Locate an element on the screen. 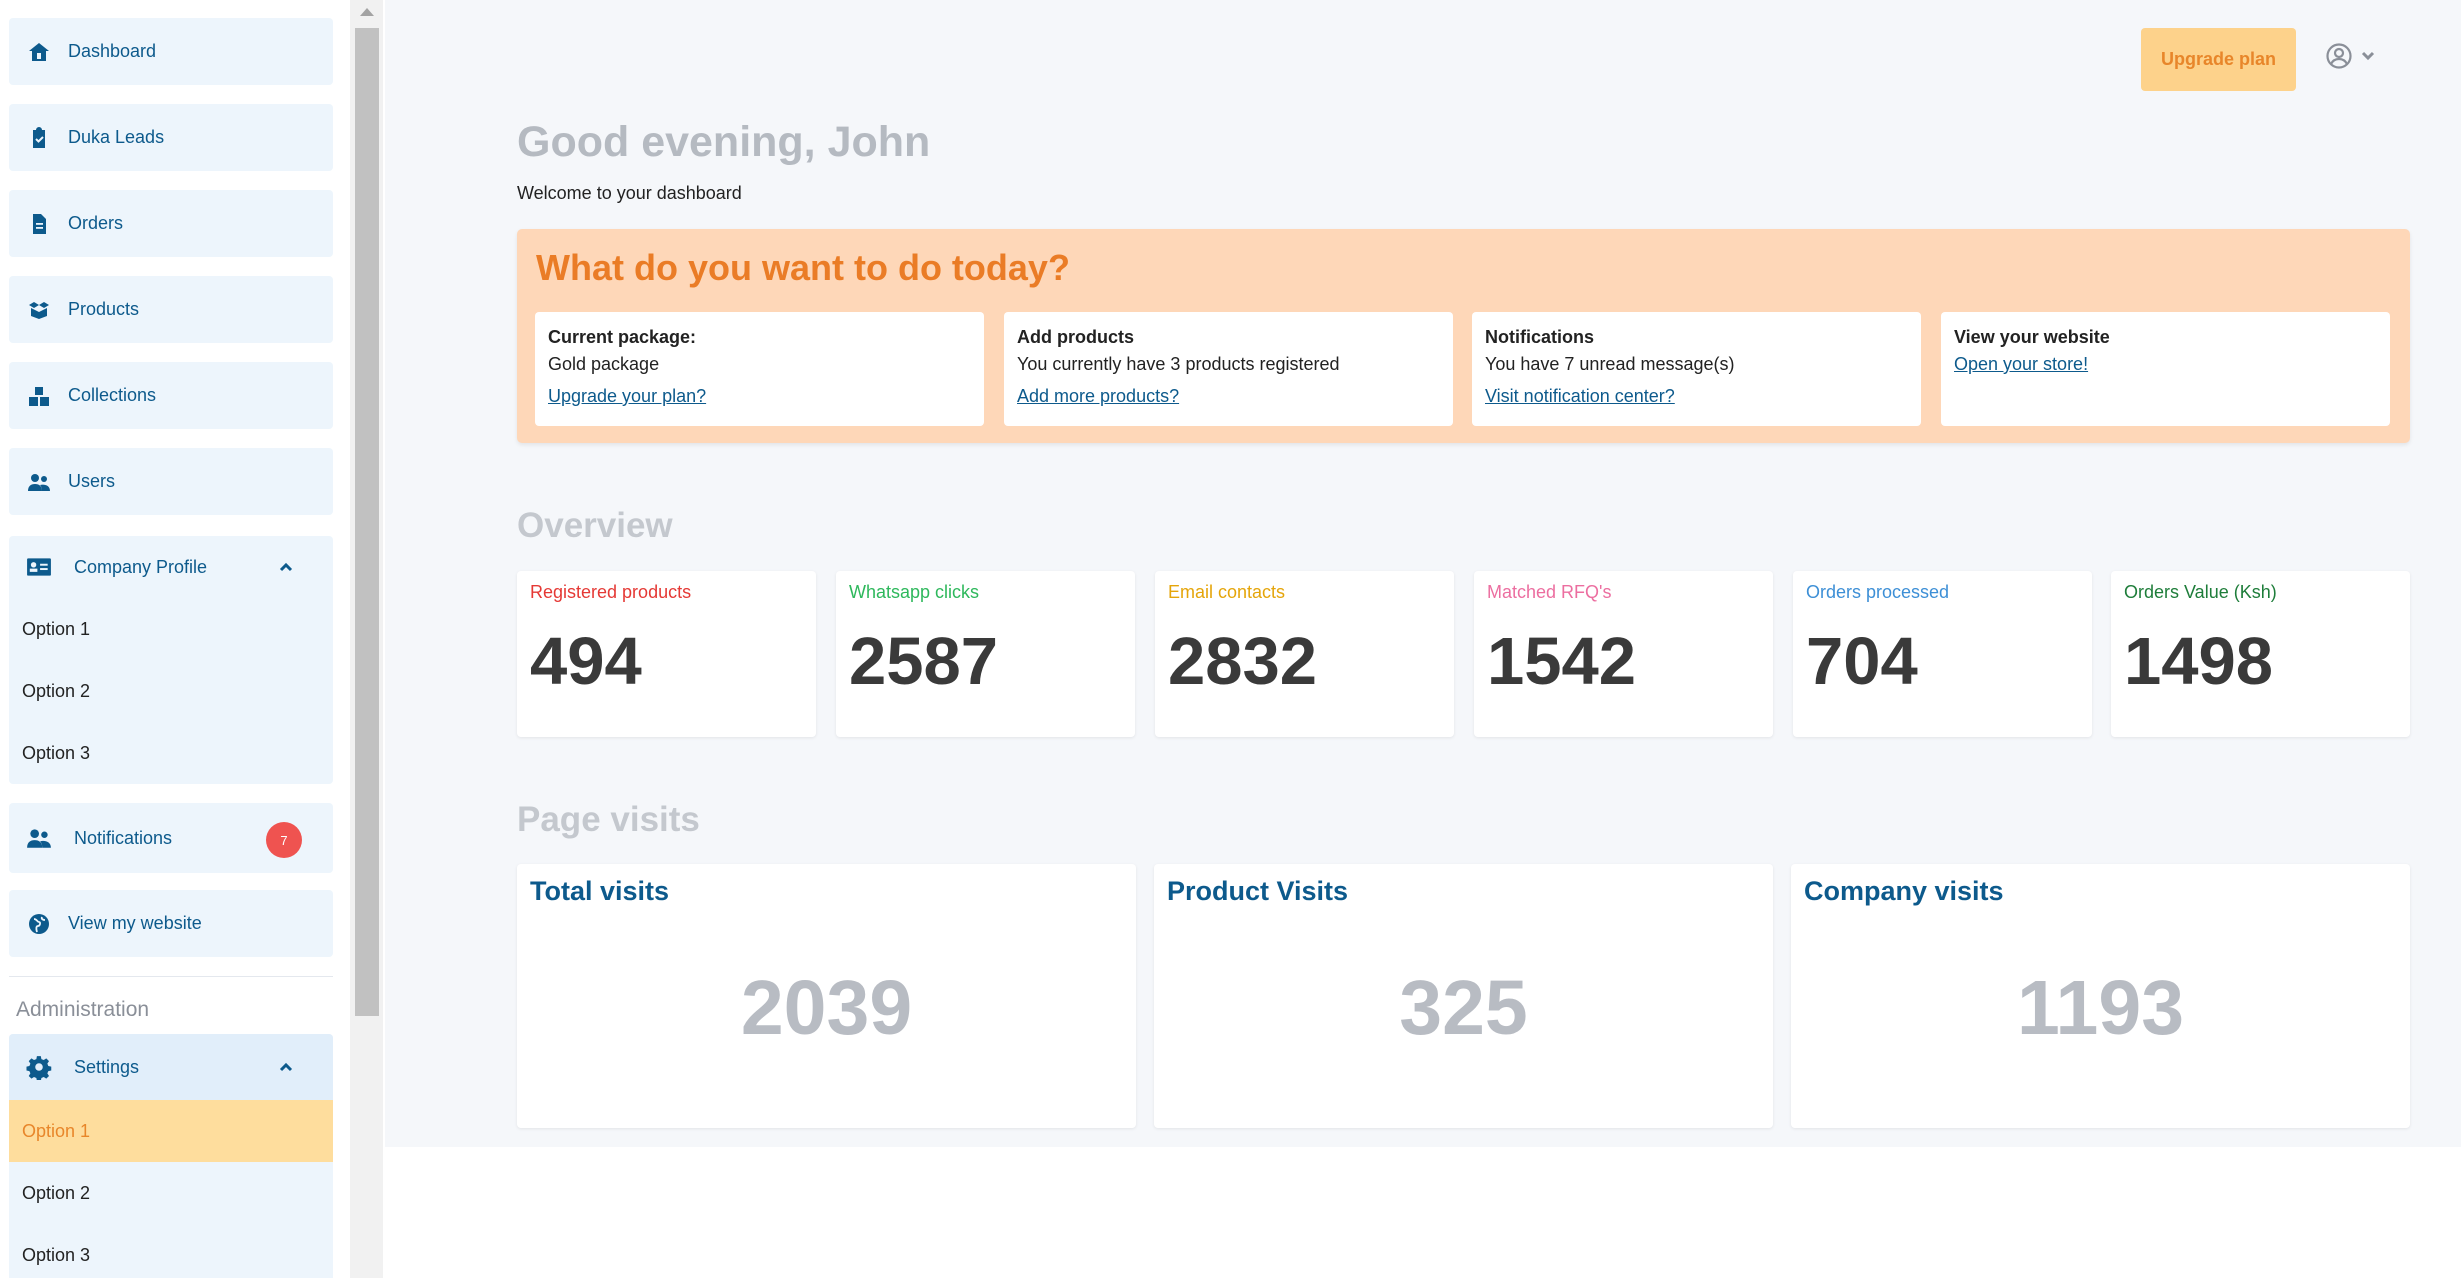 Image resolution: width=2461 pixels, height=1278 pixels. company-profile-option-3: Option 3 is located at coordinates (171, 753).